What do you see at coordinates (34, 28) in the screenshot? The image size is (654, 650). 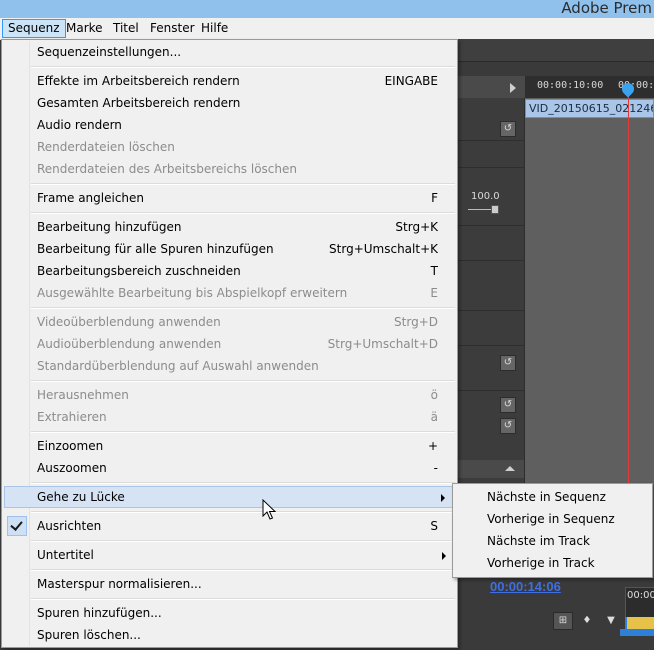 I see `menu-sequenz: Sequenz` at bounding box center [34, 28].